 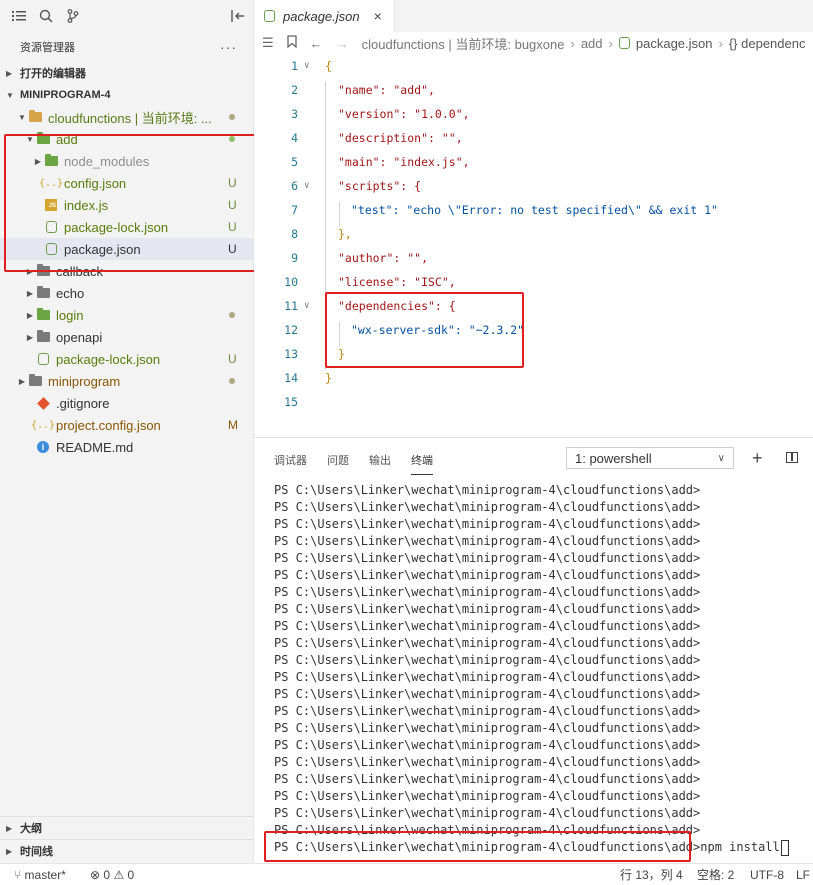 What do you see at coordinates (380, 460) in the screenshot?
I see `tab-output: 输出` at bounding box center [380, 460].